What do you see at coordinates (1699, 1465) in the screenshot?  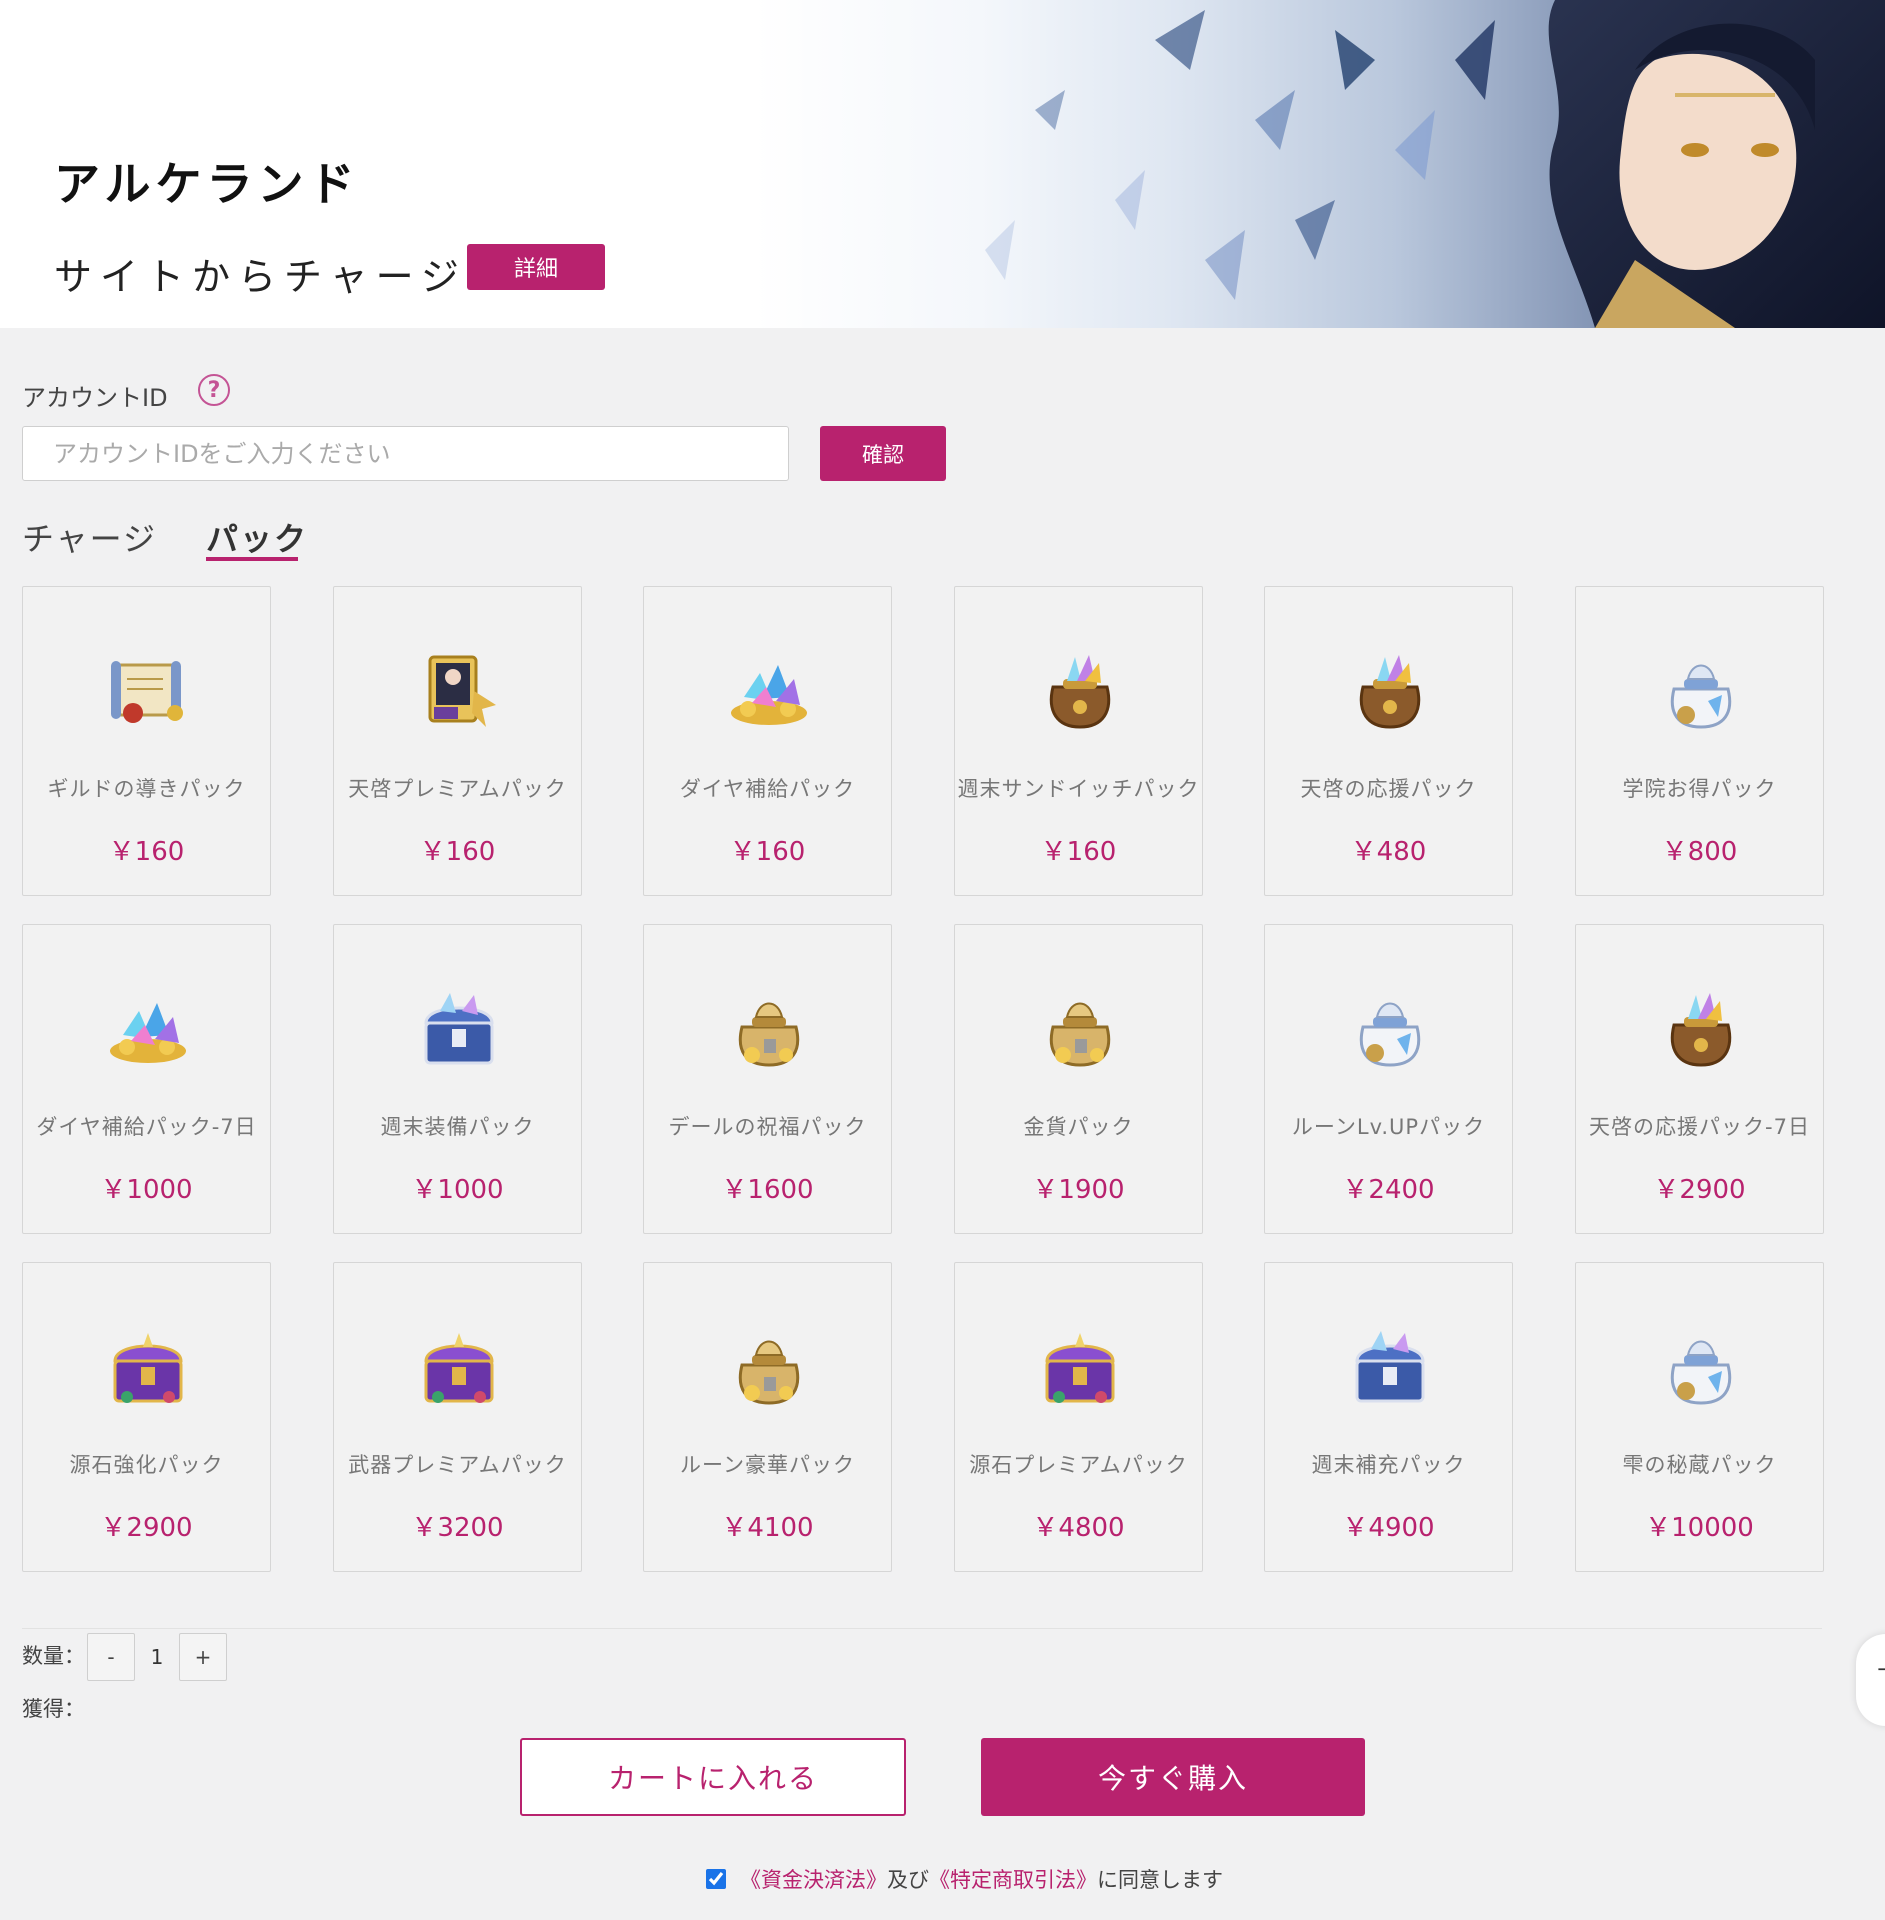 I see `pack-name: 雫の秘蔵パック` at bounding box center [1699, 1465].